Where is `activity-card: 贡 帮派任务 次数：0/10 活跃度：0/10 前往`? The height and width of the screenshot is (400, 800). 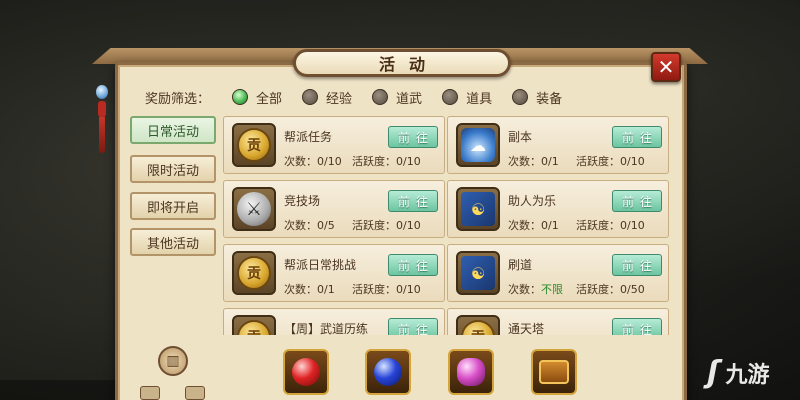
activity-card: 贡 帮派任务 次数：0/10 活跃度：0/10 前往 is located at coordinates (334, 145).